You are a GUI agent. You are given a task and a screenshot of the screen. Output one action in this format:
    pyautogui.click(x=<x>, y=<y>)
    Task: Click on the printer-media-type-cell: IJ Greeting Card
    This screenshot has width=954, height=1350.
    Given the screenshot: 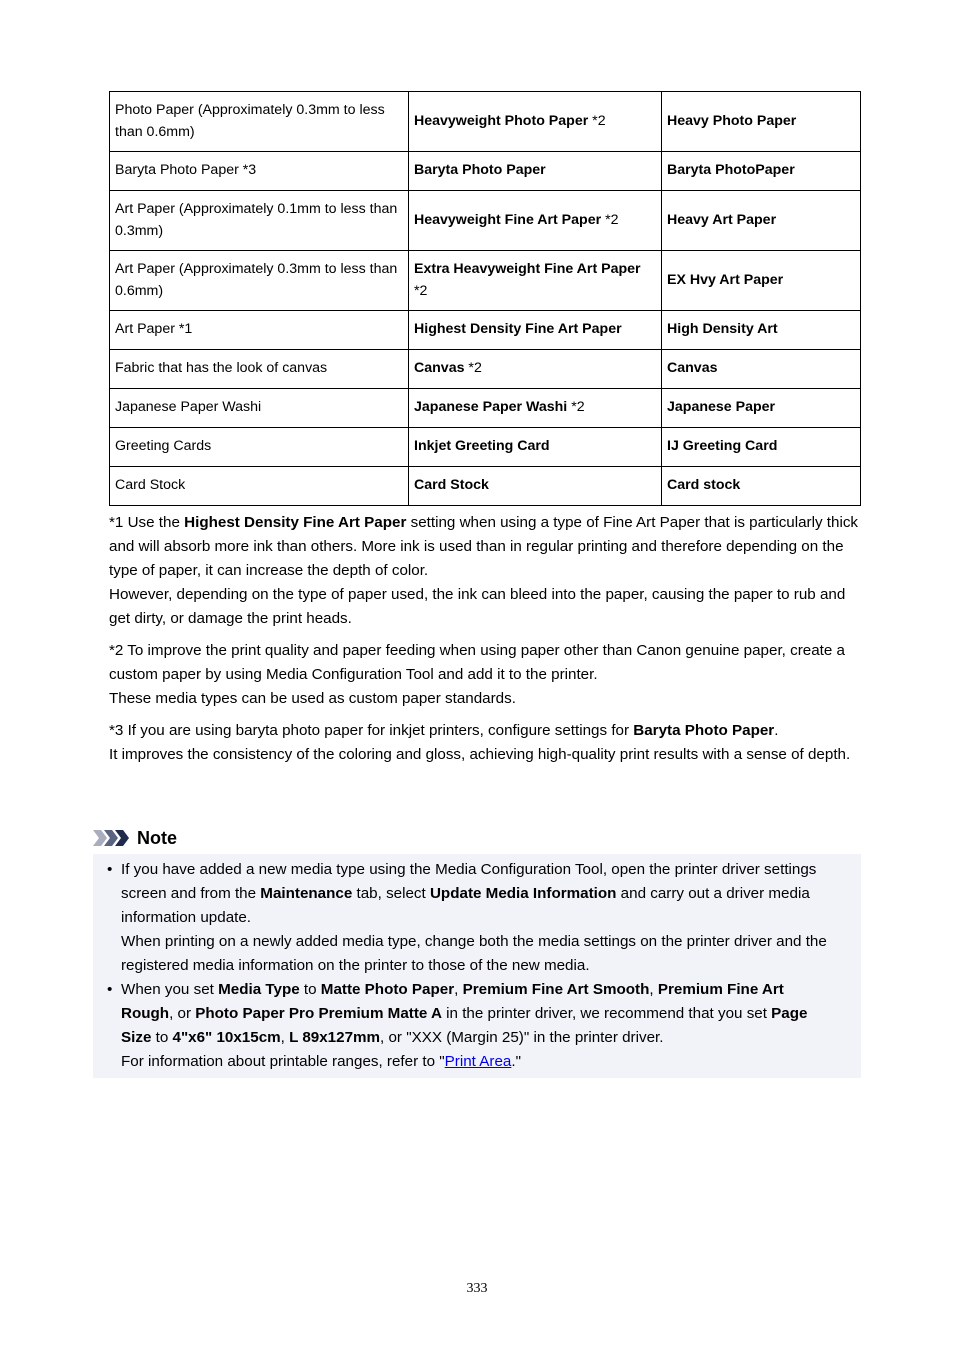 What is the action you would take?
    pyautogui.click(x=761, y=447)
    